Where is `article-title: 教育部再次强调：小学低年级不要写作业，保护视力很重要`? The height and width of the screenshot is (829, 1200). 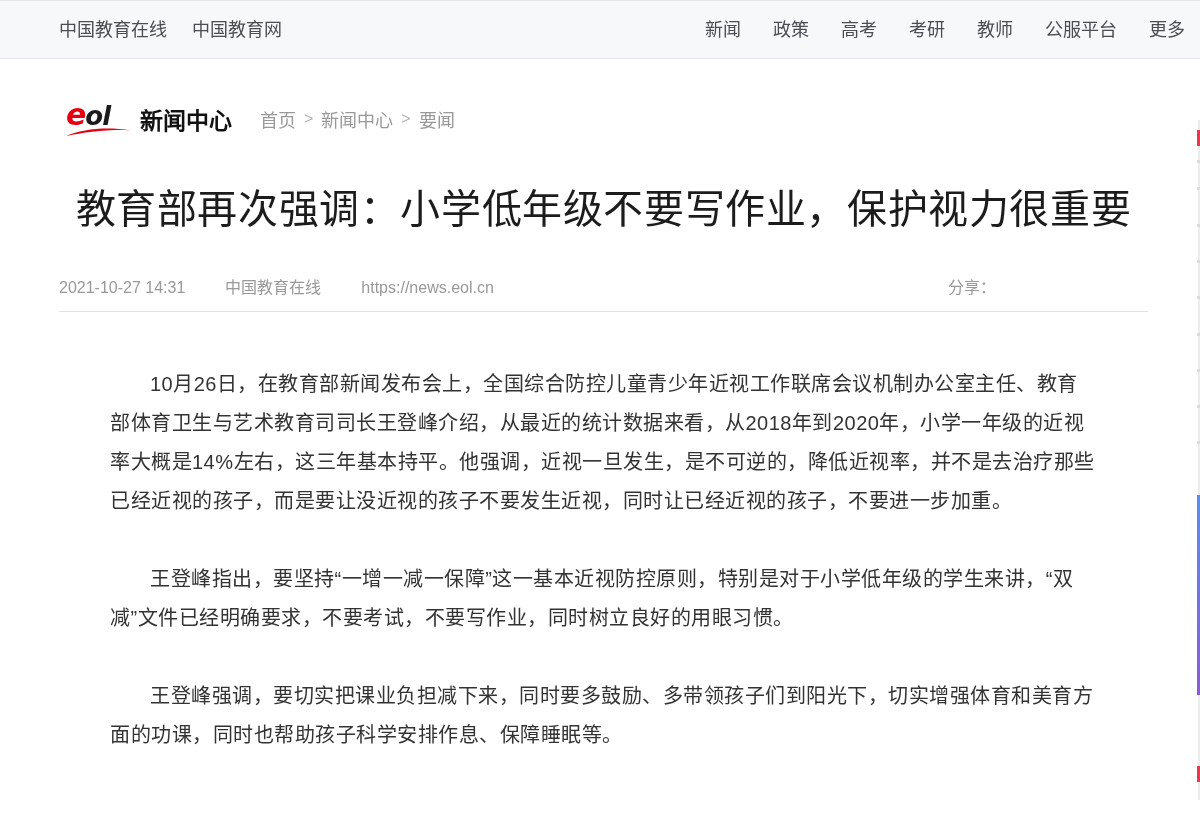
article-title: 教育部再次强调：小学低年级不要写作业，保护视力很重要 is located at coordinates (603, 209).